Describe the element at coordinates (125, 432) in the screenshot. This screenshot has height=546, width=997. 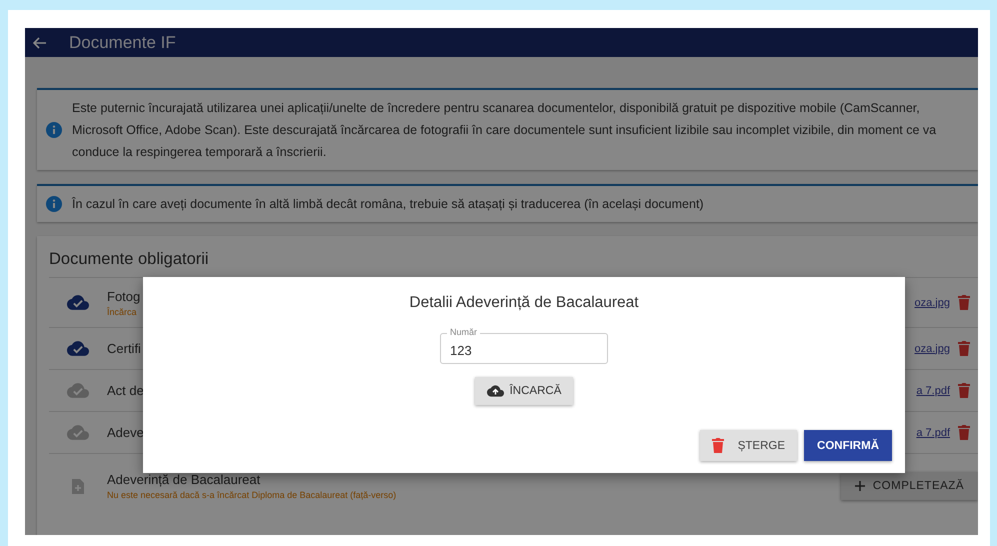
I see `document-name: Adeve` at that location.